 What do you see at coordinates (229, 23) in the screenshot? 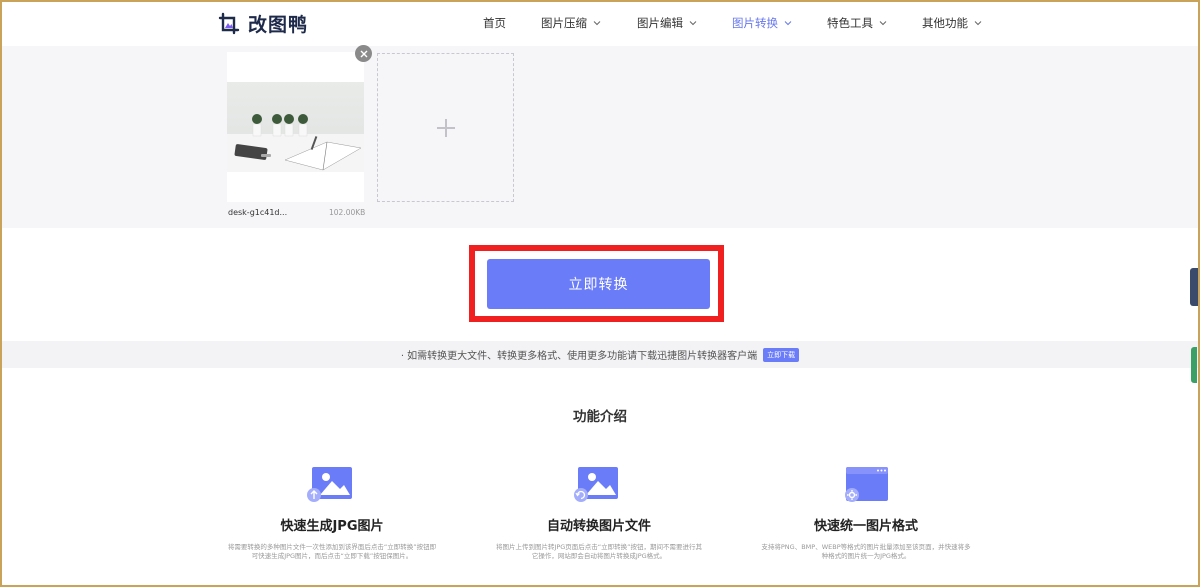
I see `logo-icon` at bounding box center [229, 23].